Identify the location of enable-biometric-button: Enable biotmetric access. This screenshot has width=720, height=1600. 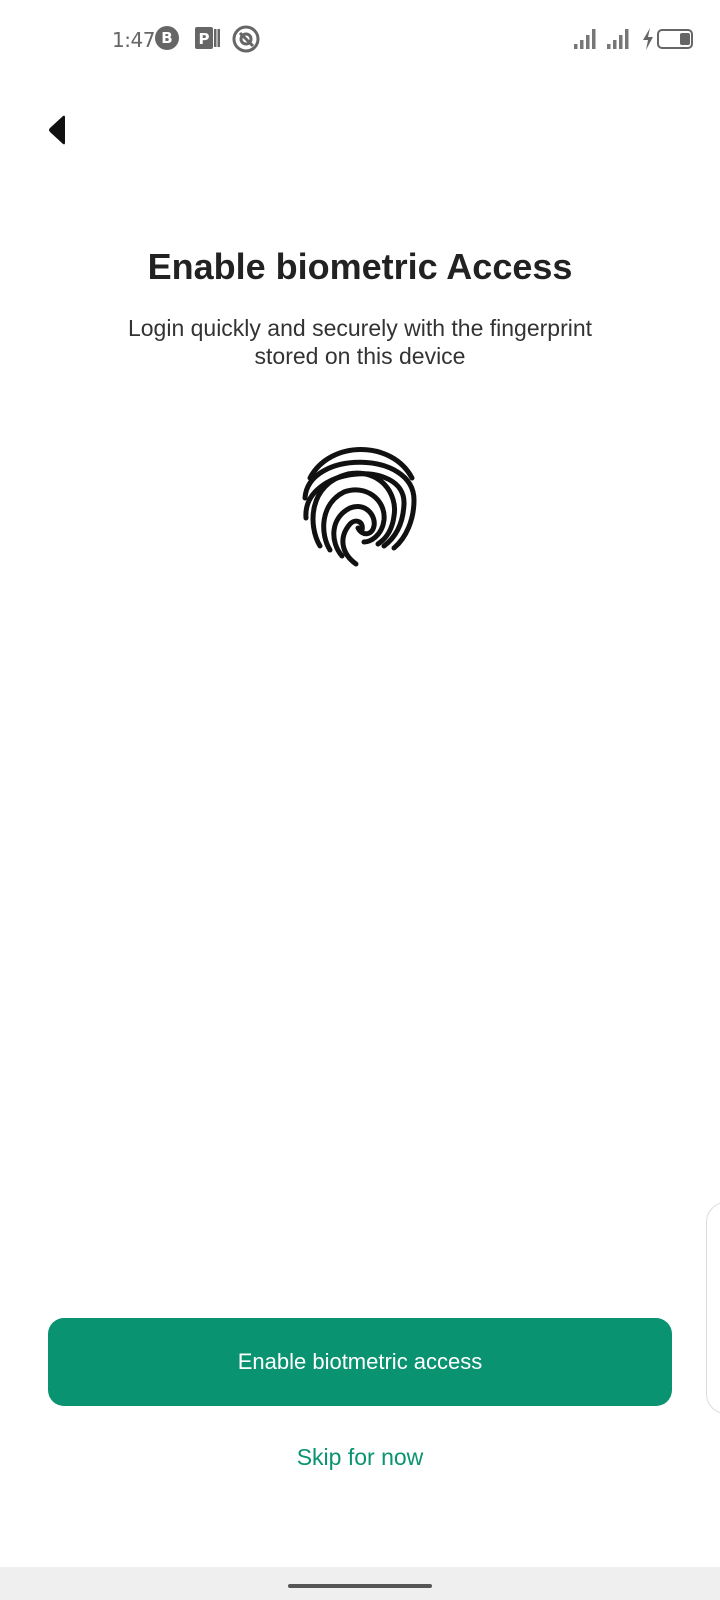
(360, 1362).